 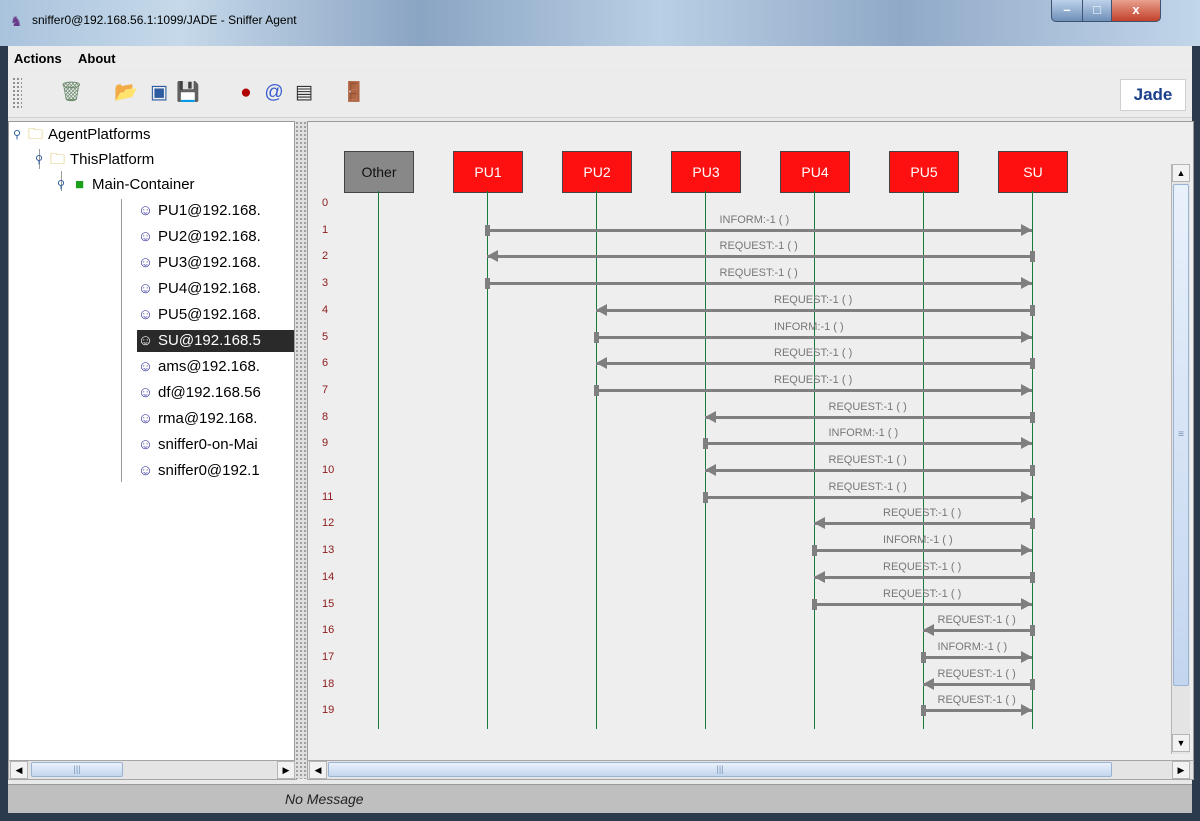 I want to click on agent-icon: ☺, so click(x=145, y=236).